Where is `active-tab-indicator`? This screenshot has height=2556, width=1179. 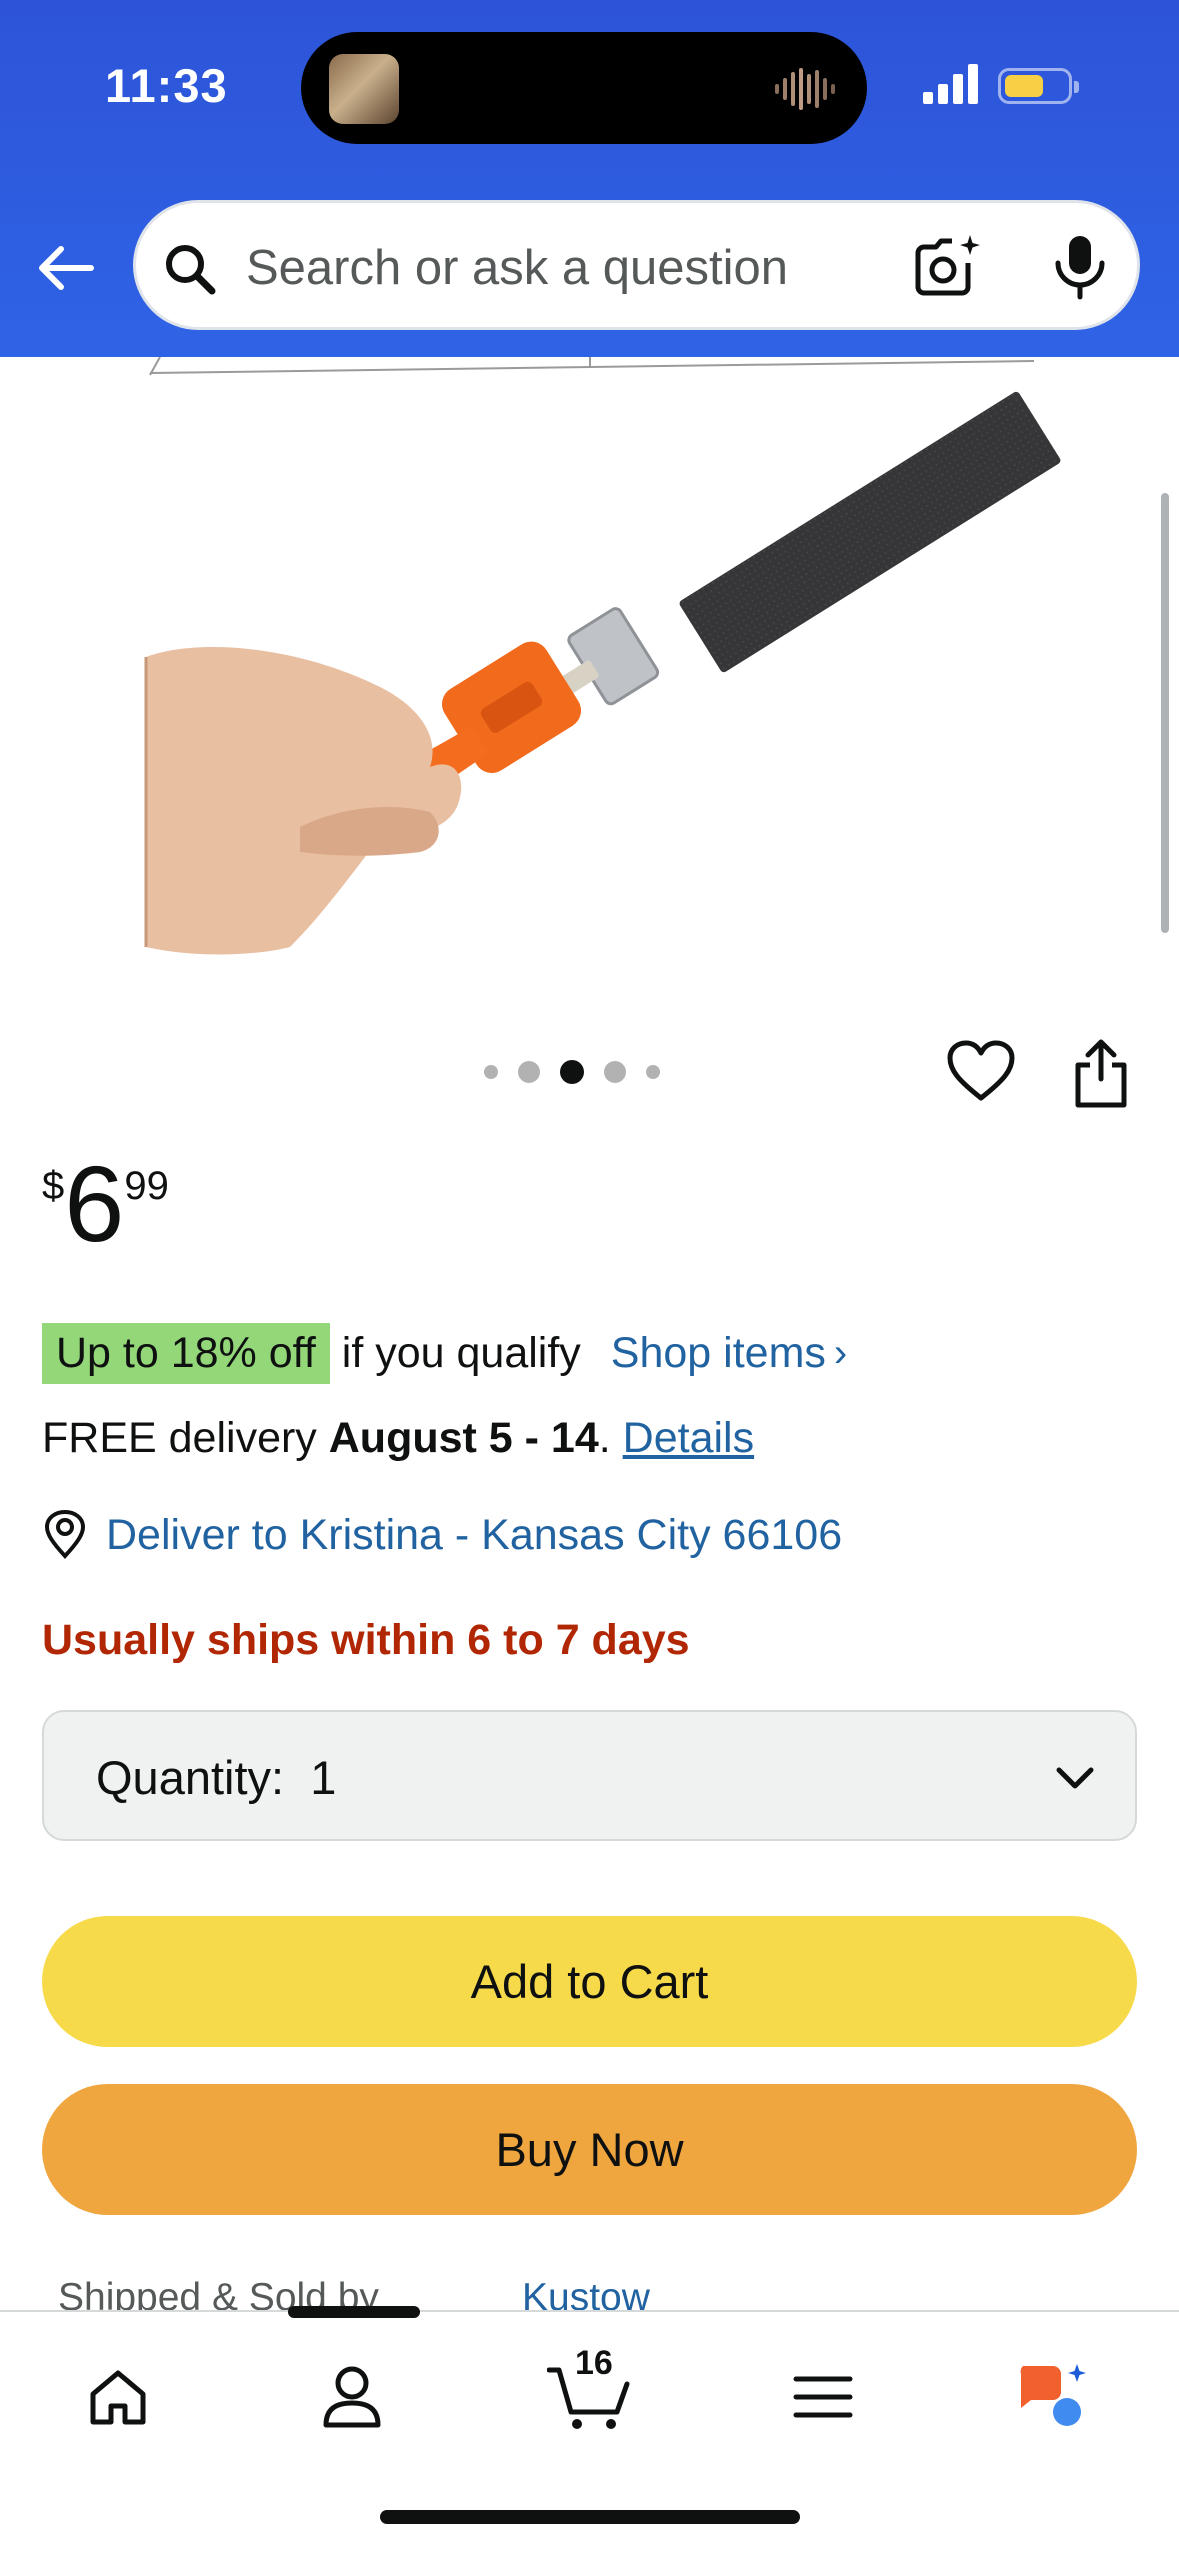
active-tab-indicator is located at coordinates (354, 2312).